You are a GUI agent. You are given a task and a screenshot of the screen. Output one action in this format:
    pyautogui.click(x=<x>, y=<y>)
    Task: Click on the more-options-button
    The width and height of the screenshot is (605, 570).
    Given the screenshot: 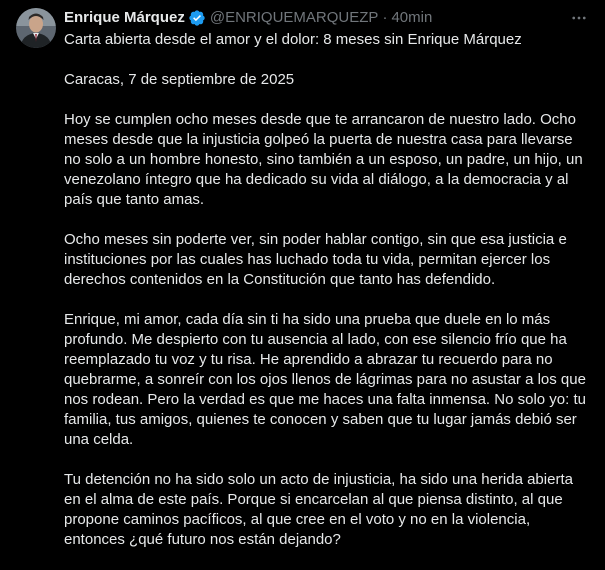 What is the action you would take?
    pyautogui.click(x=579, y=18)
    